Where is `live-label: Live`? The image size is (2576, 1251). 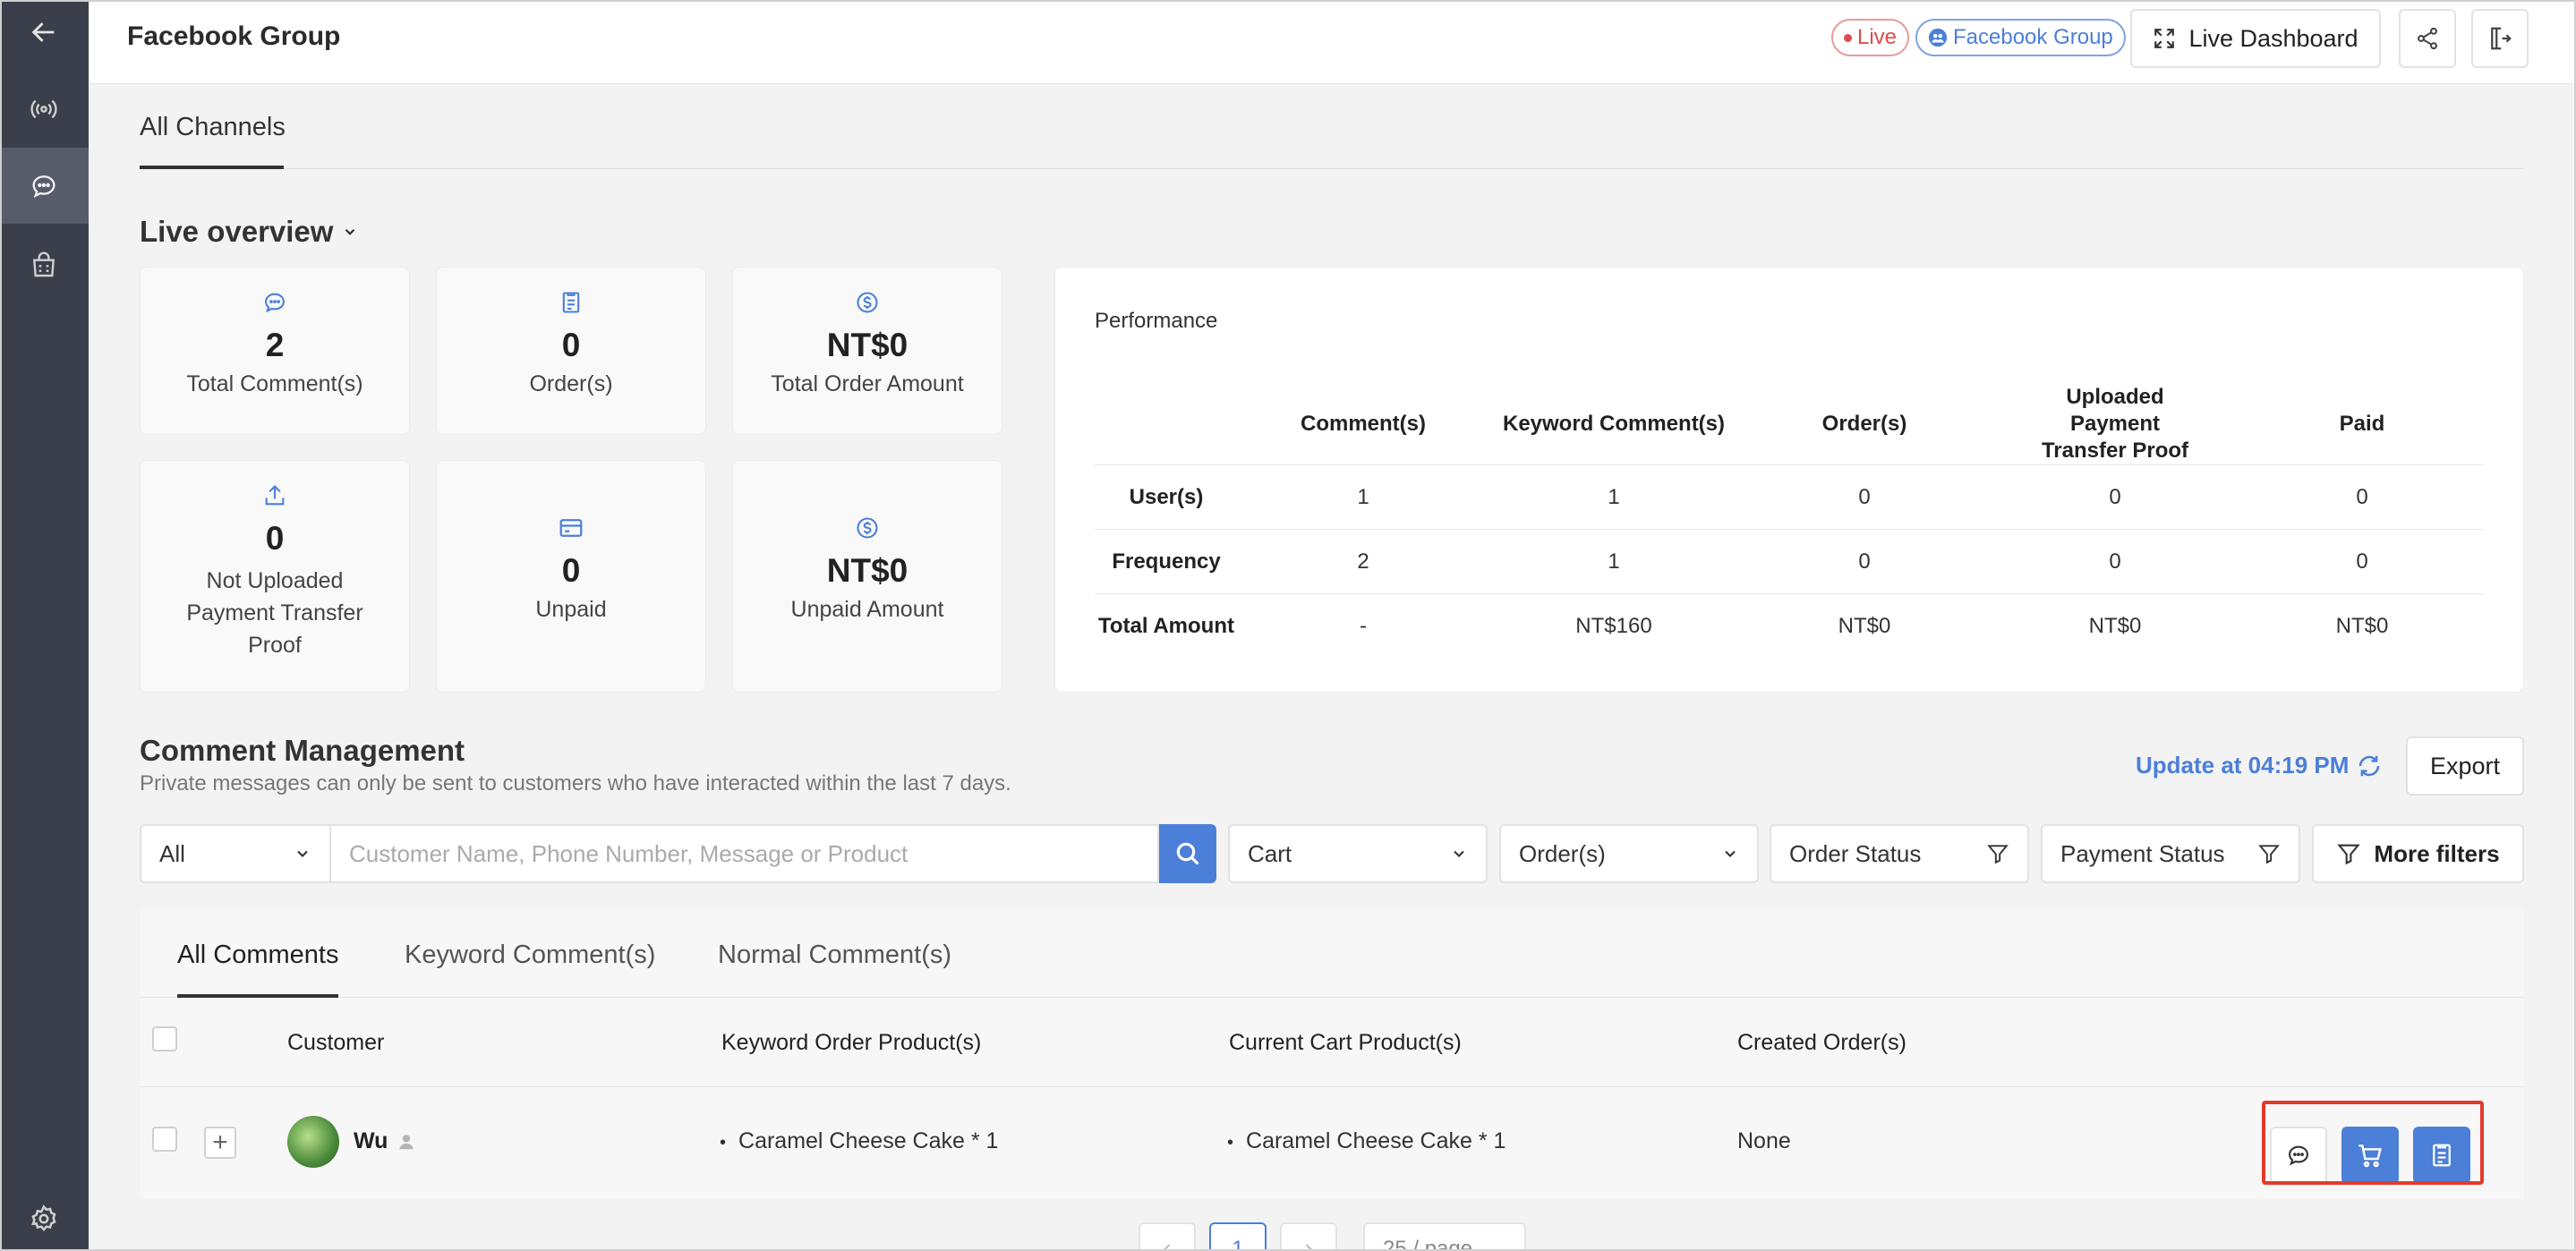
live-label: Live is located at coordinates (1877, 37).